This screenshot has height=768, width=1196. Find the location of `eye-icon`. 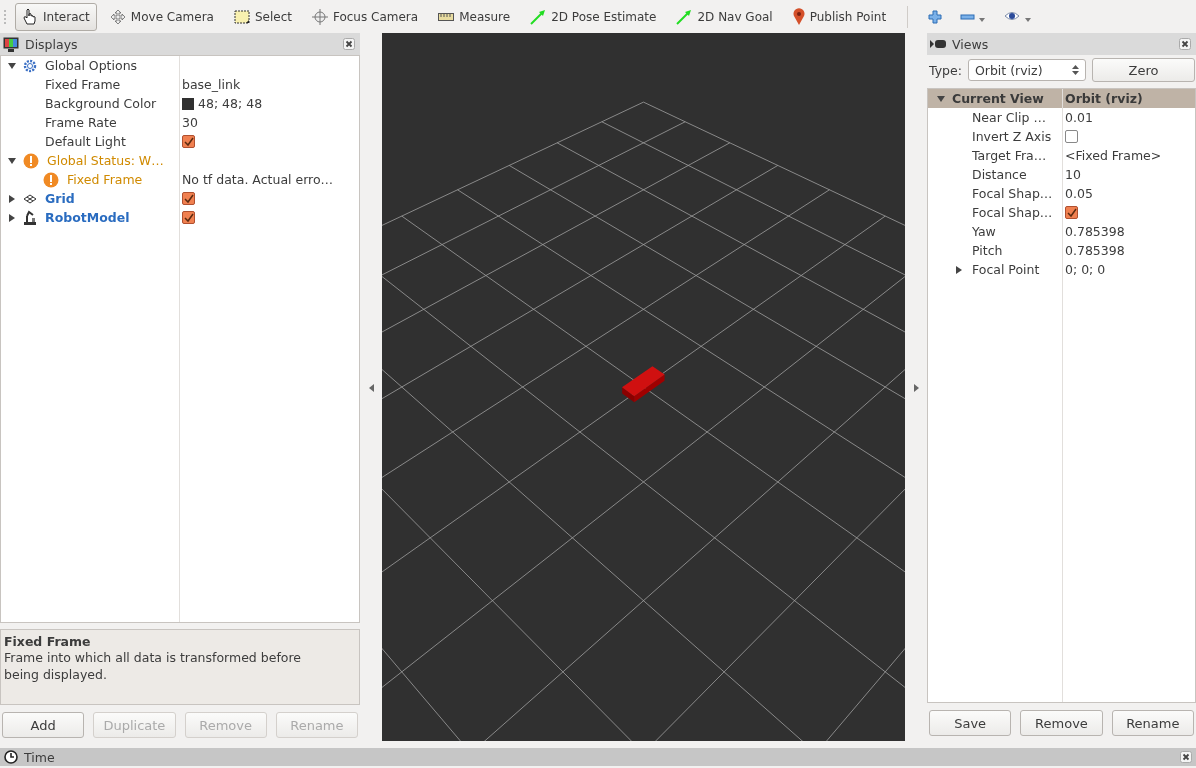

eye-icon is located at coordinates (1018, 16).